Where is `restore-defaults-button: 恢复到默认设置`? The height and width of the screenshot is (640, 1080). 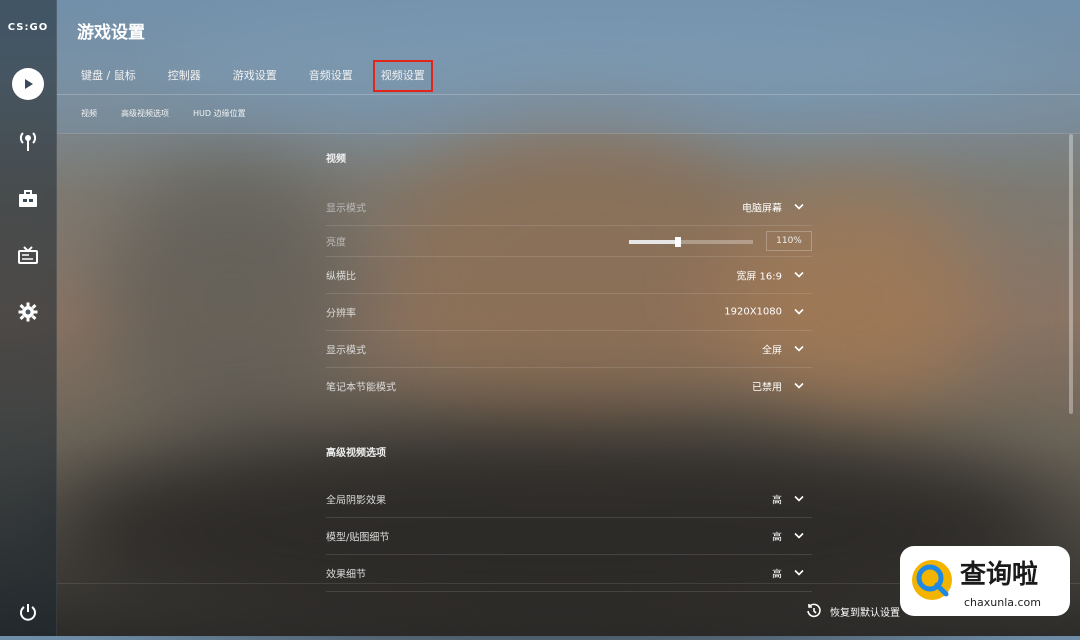 restore-defaults-button: 恢复到默认设置 is located at coordinates (853, 611).